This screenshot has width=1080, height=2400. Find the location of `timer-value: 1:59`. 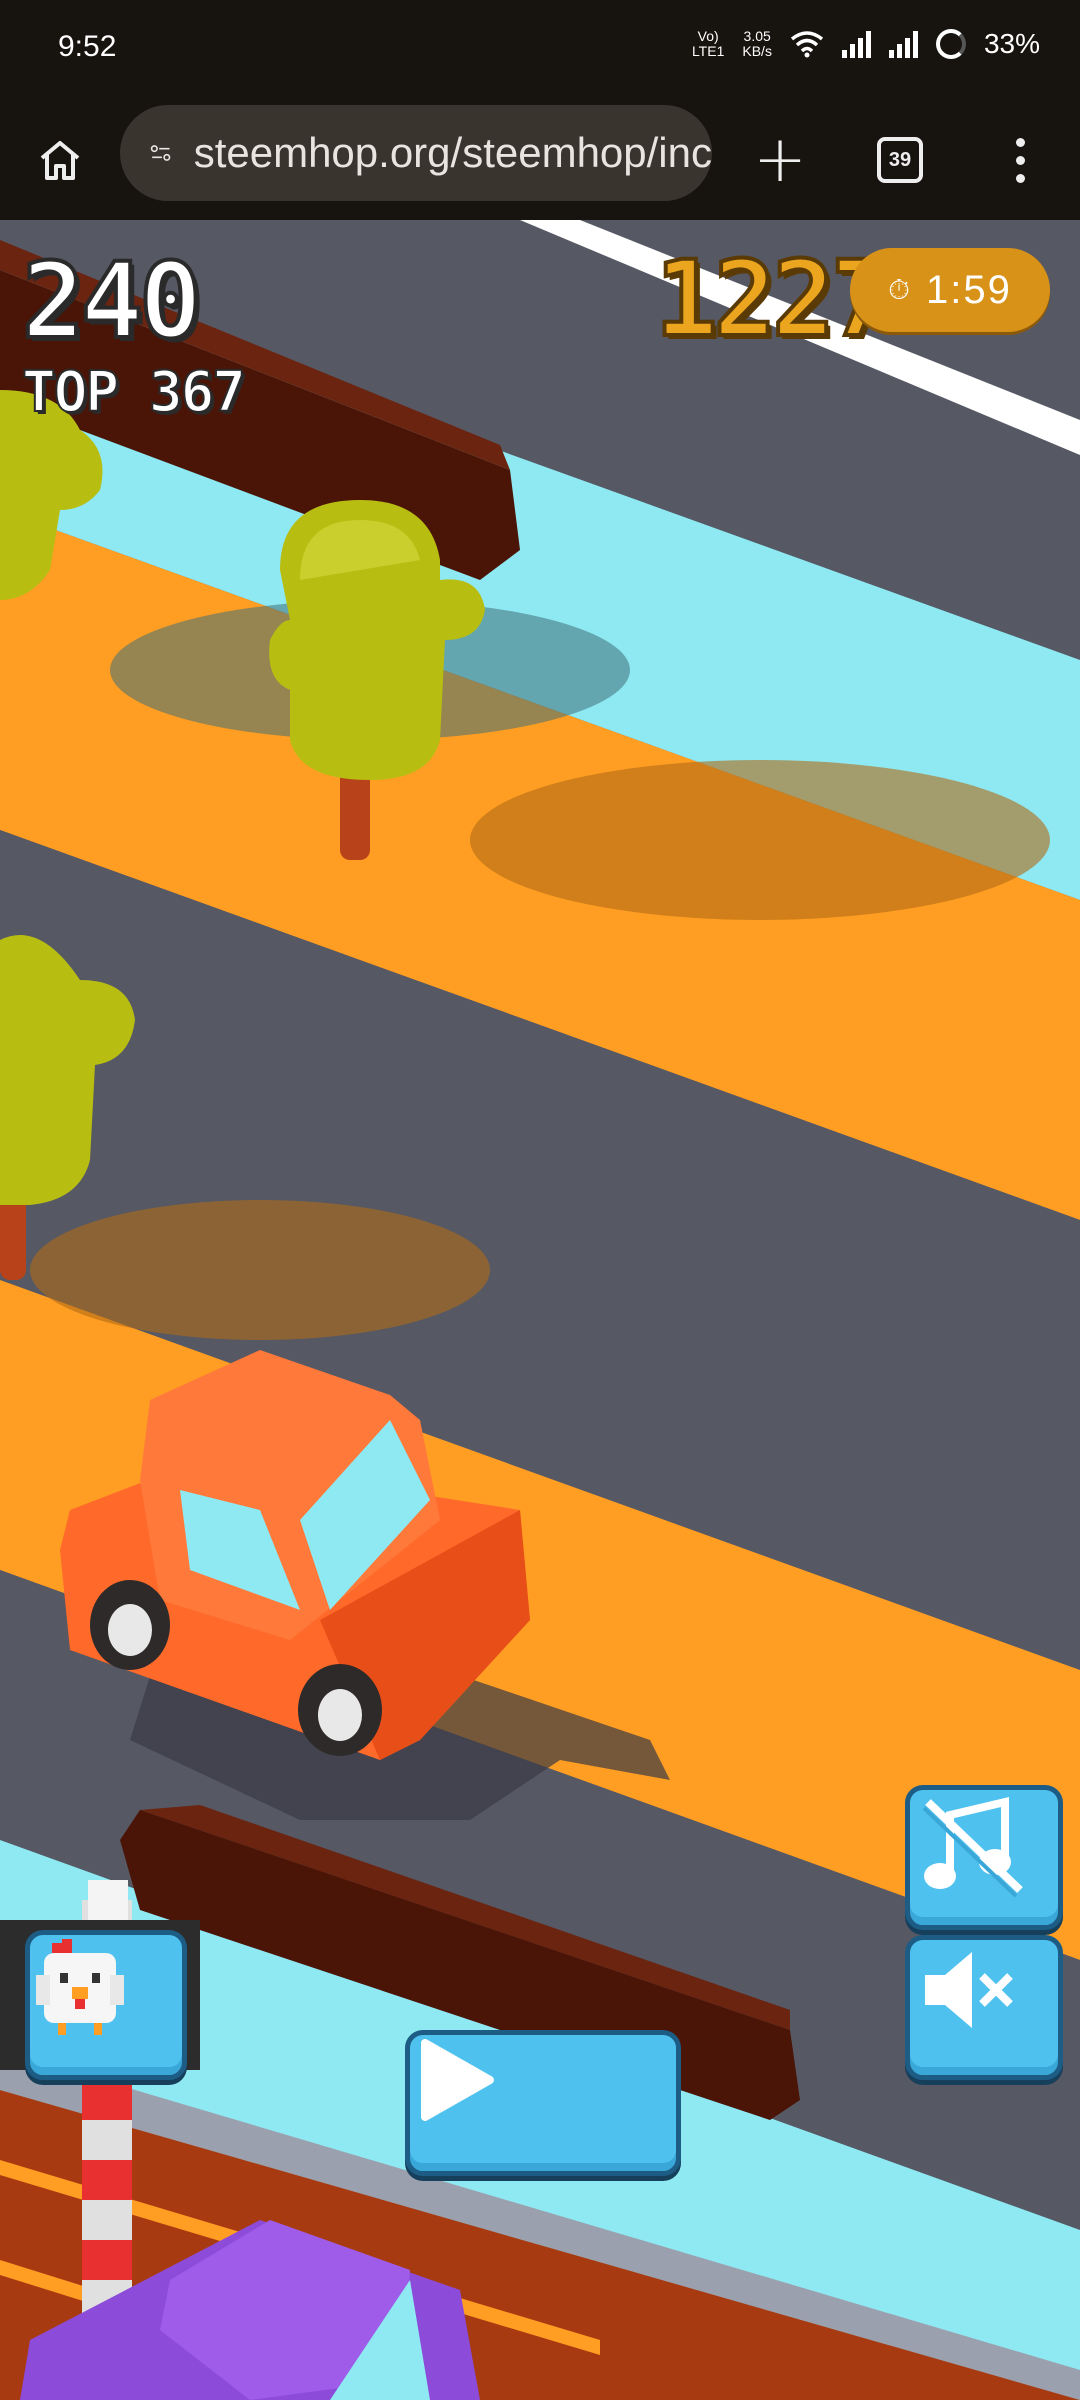

timer-value: 1:59 is located at coordinates (968, 289).